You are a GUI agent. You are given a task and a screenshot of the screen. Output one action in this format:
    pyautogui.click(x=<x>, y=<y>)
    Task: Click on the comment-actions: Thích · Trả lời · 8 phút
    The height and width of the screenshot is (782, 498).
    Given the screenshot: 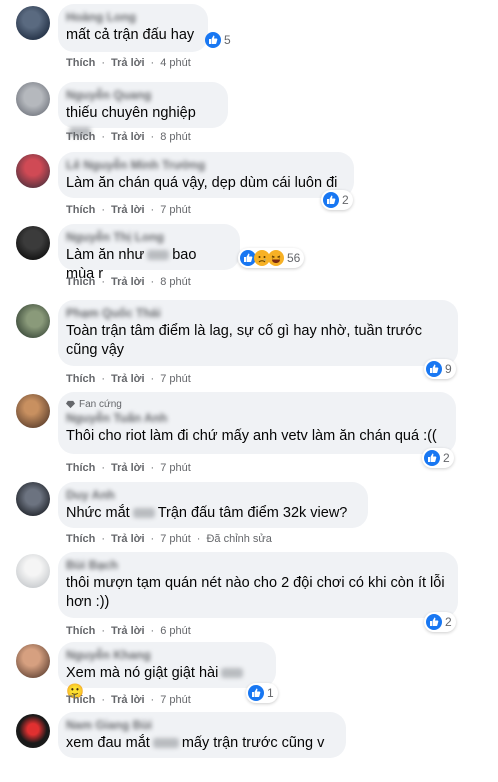 What is the action you would take?
    pyautogui.click(x=128, y=282)
    